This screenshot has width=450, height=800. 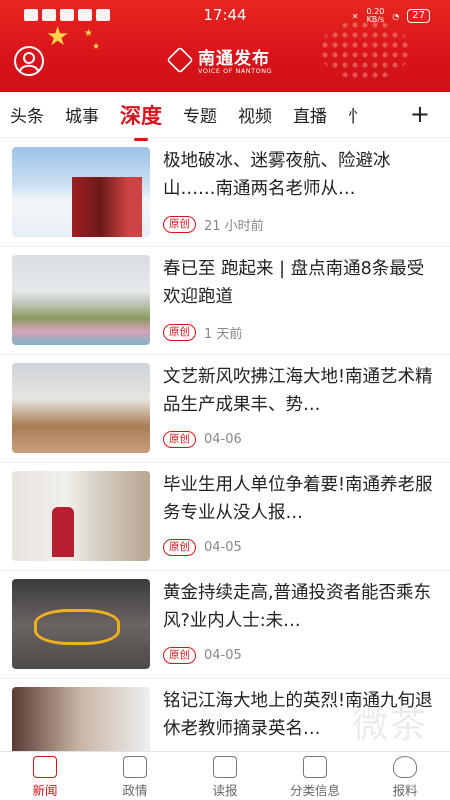 I want to click on nav-classifieds: 分类信息, so click(x=315, y=776).